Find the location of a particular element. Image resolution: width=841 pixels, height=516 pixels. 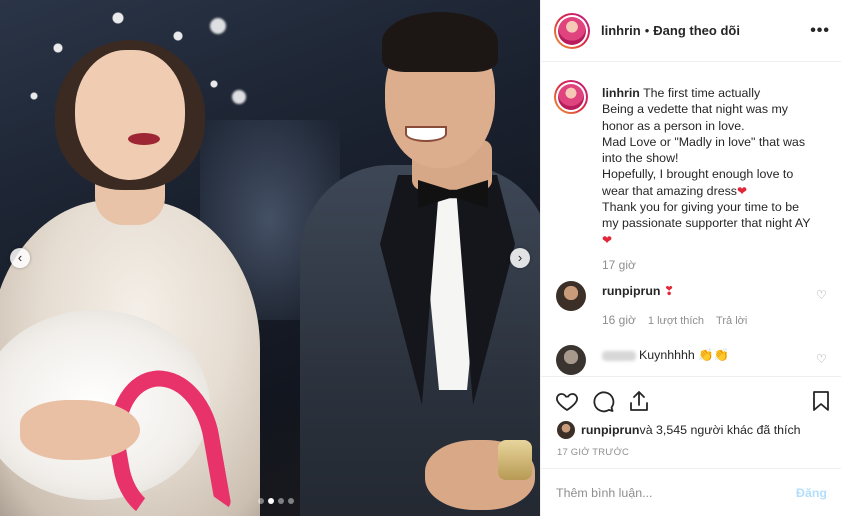

bride-hand is located at coordinates (80, 430).